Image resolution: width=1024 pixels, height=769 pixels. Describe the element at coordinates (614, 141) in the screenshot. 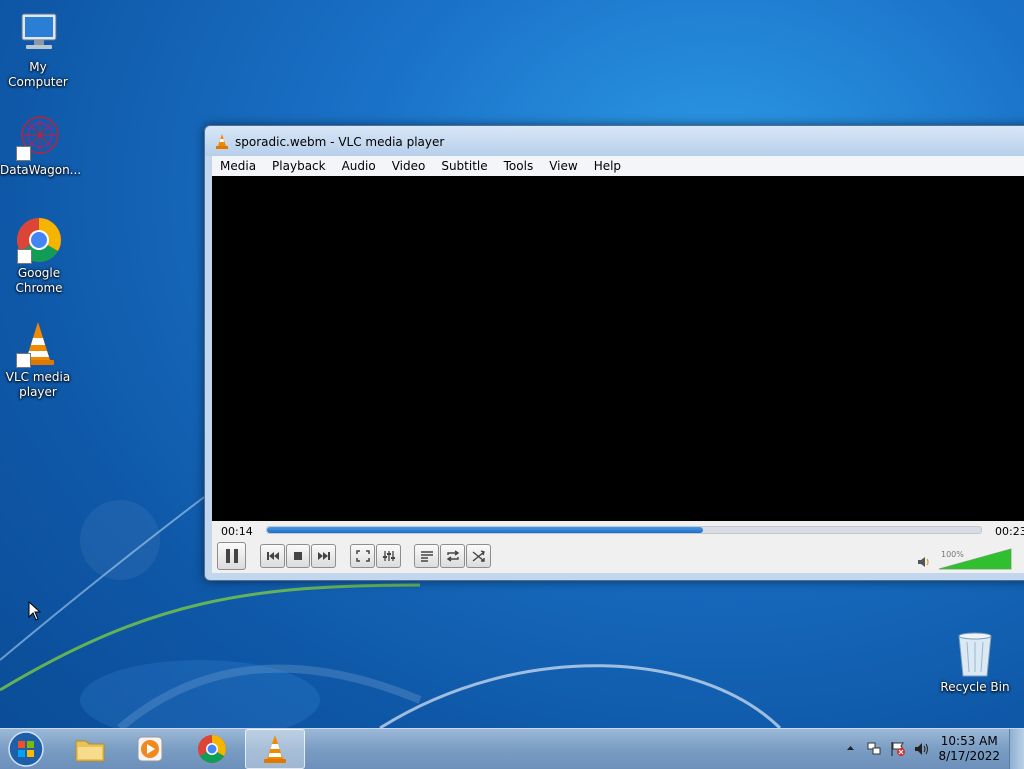

I see `vlc-title-bar: sporadic.webm - VLC media player` at that location.